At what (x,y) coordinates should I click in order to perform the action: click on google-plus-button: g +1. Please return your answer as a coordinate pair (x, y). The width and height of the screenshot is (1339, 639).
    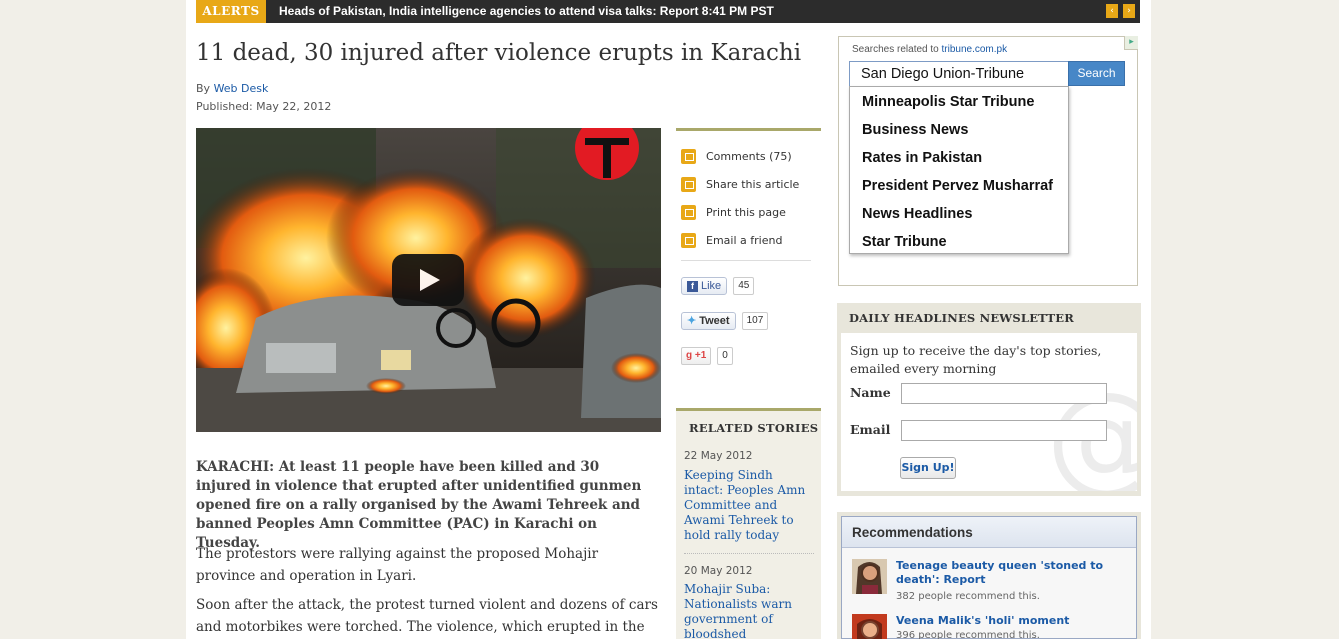
    Looking at the image, I should click on (696, 356).